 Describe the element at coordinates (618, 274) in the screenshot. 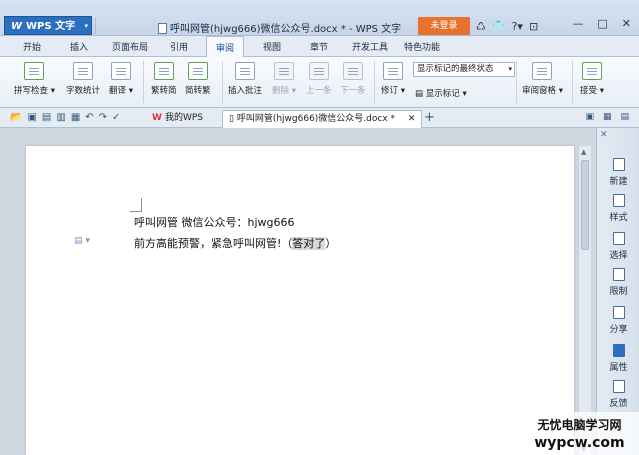

I see `restrict-icon` at that location.